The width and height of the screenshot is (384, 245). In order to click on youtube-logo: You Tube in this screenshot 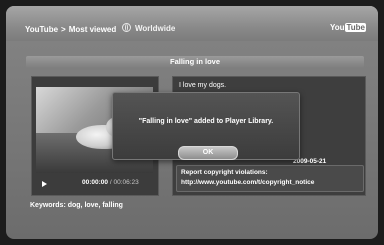, I will do `click(348, 27)`.